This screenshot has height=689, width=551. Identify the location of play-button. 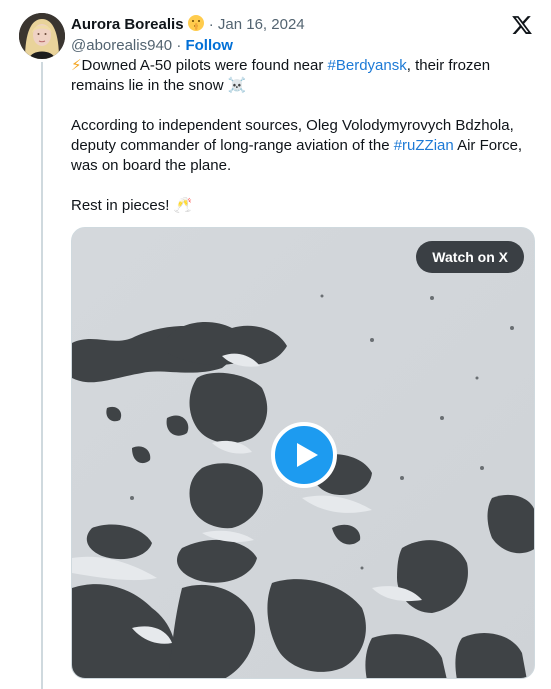
(304, 455).